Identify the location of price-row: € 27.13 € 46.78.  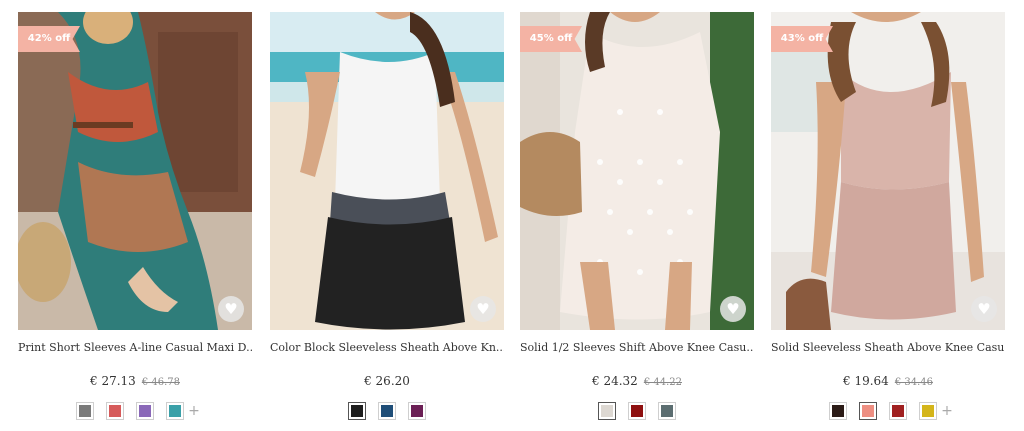
(135, 379).